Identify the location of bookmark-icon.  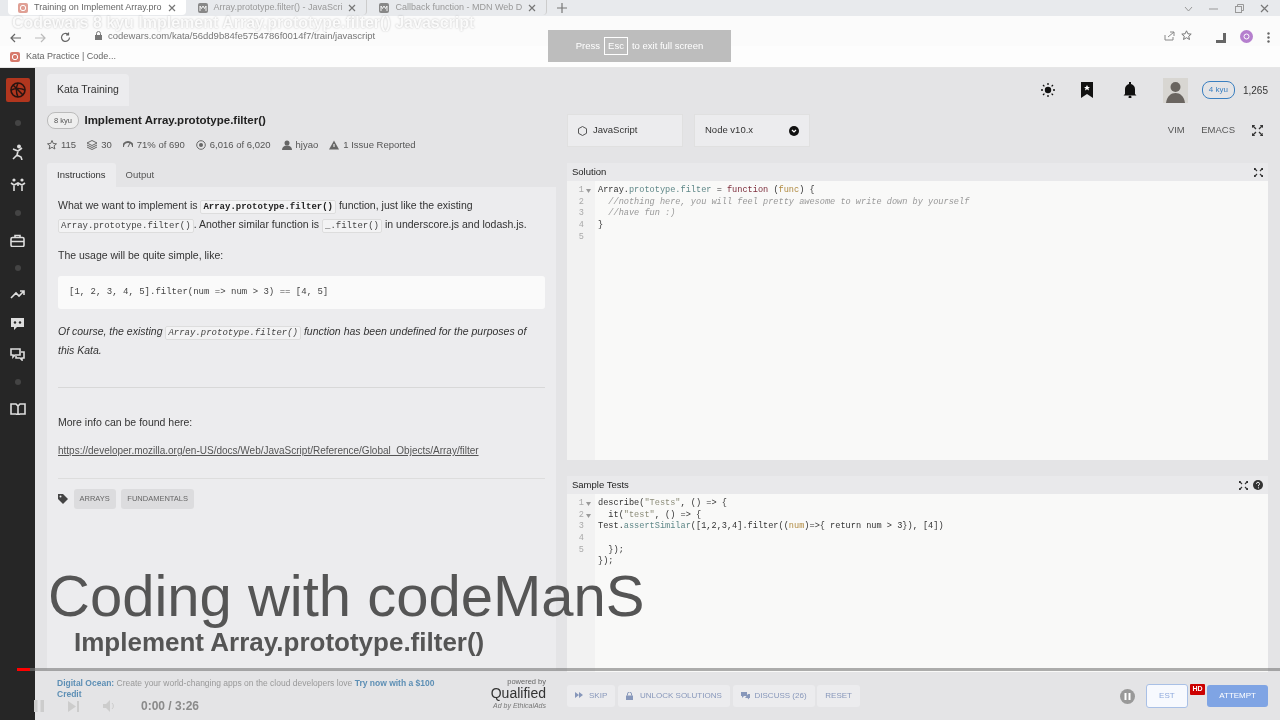
(1086, 90).